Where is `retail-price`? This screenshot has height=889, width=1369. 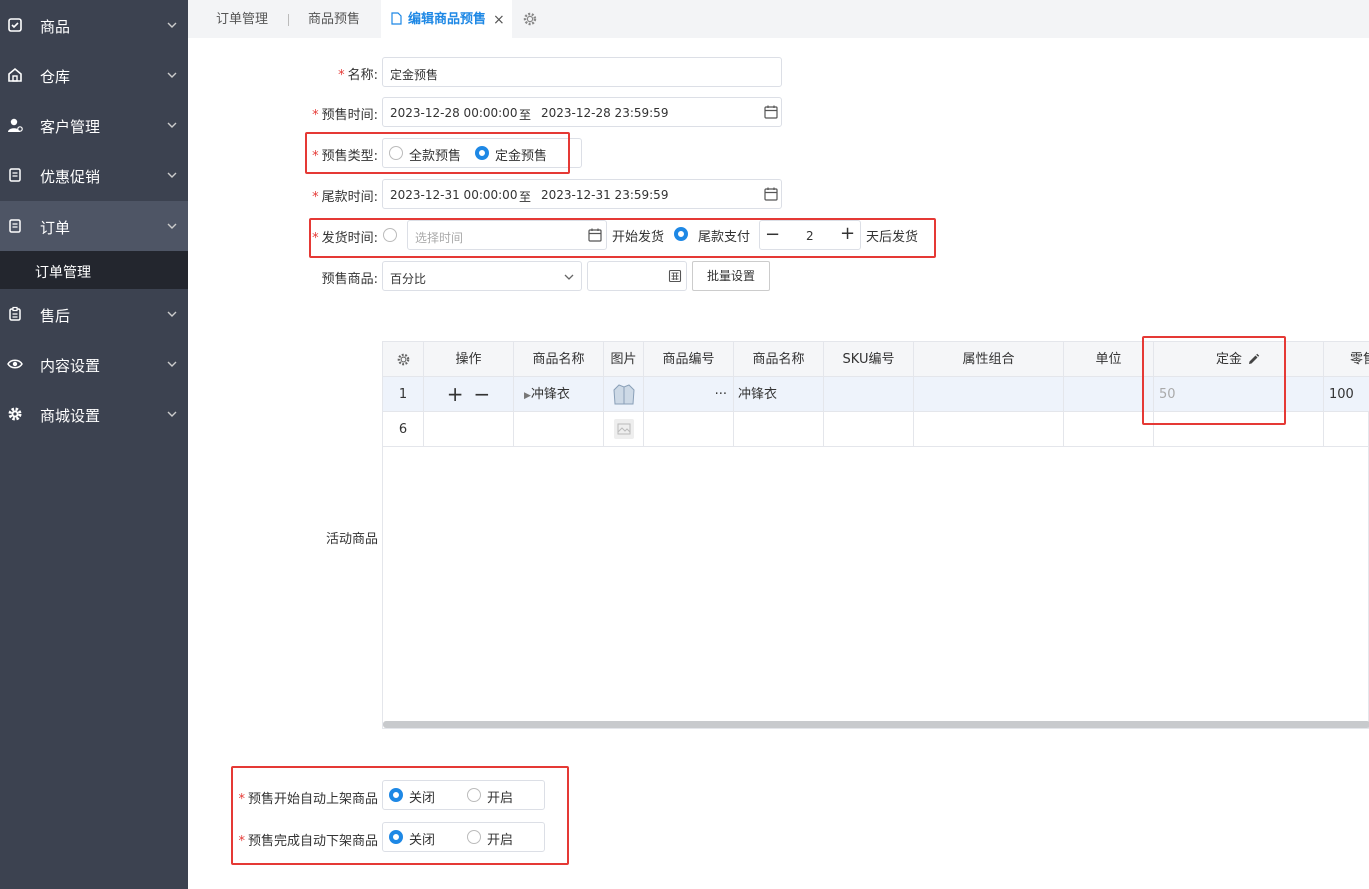
retail-price is located at coordinates (1346, 429).